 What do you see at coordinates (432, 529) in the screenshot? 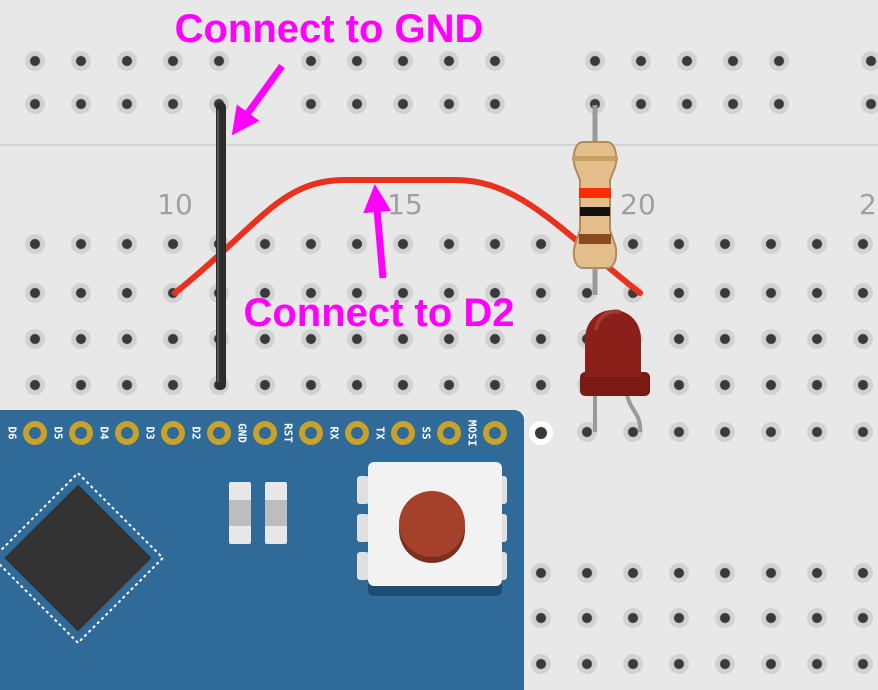
I see `reset-button` at bounding box center [432, 529].